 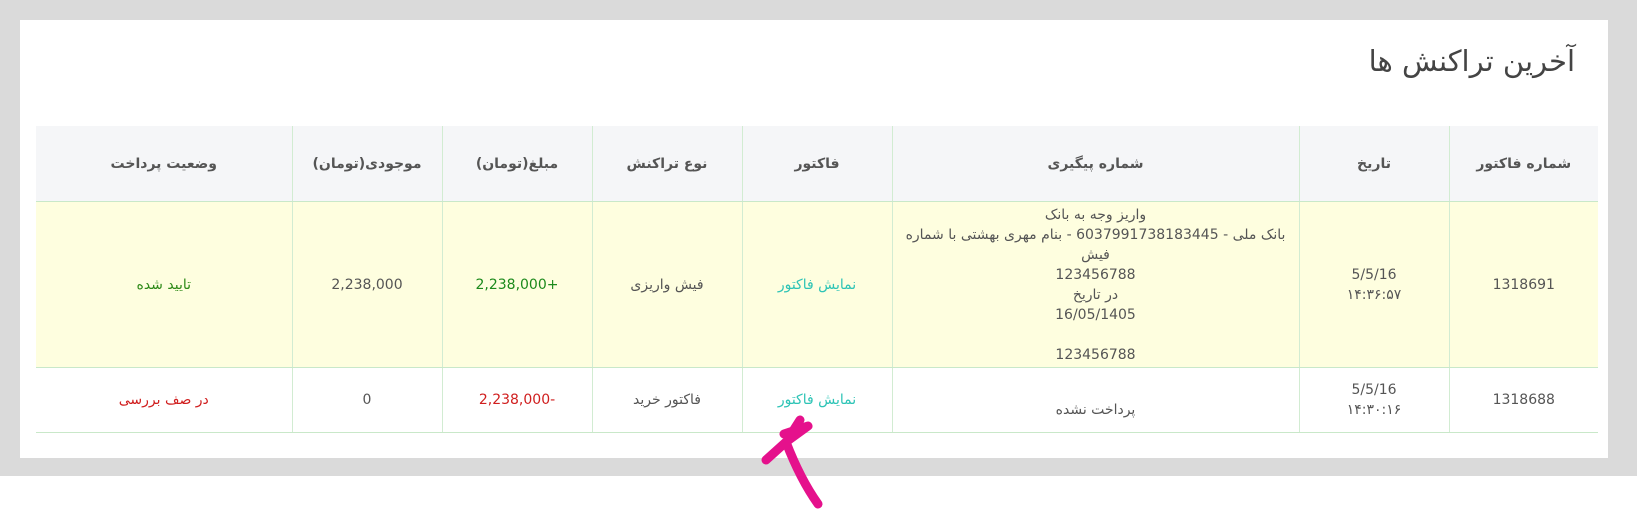 I want to click on tracking-line: 16/05/1405, so click(x=1095, y=314).